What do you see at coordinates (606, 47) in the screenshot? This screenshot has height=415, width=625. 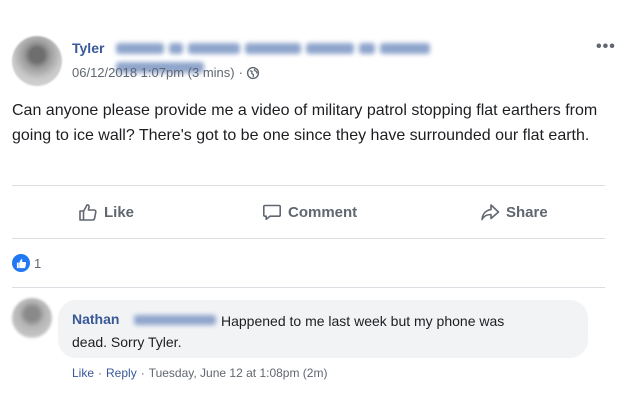 I see `more-options-icon: •••` at bounding box center [606, 47].